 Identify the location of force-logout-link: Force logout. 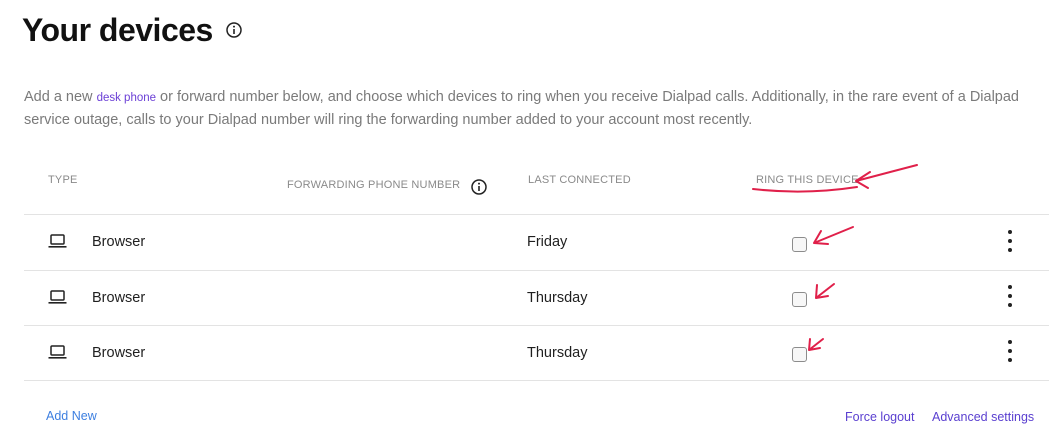
(879, 417).